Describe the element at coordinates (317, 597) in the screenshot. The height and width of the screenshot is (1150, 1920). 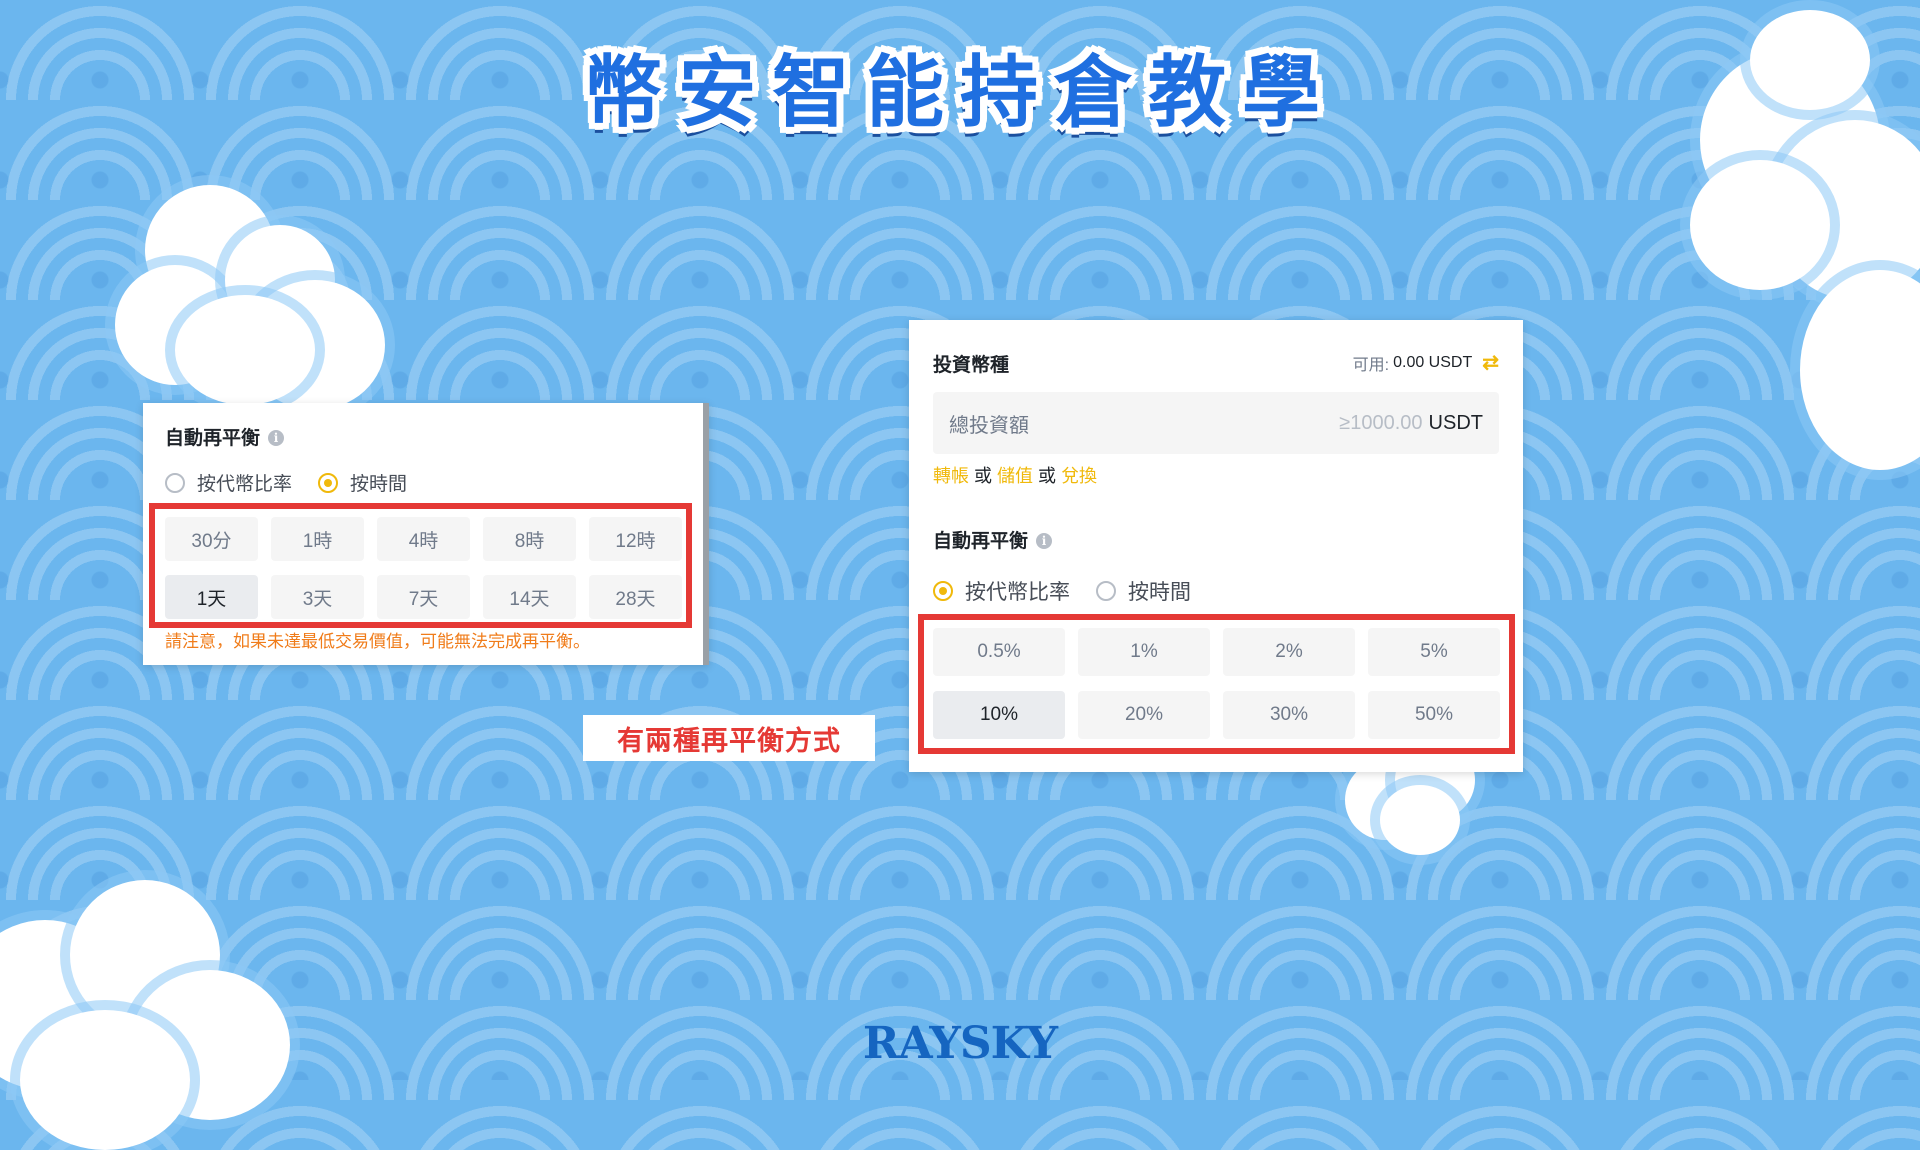
I see `time-option-3d: 3天` at that location.